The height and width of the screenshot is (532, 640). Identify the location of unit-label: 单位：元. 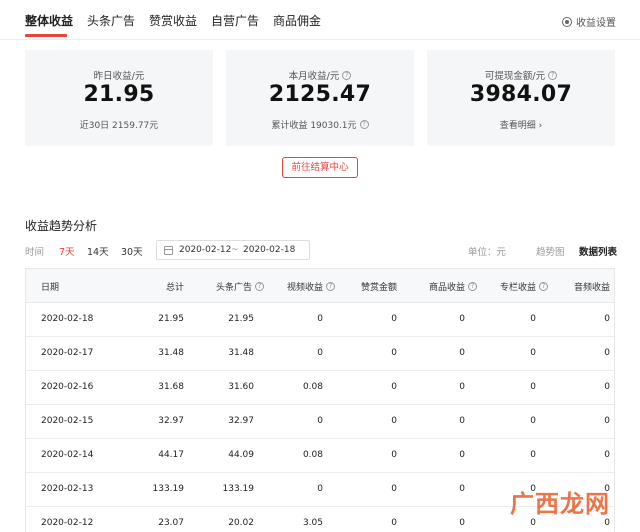
(487, 252).